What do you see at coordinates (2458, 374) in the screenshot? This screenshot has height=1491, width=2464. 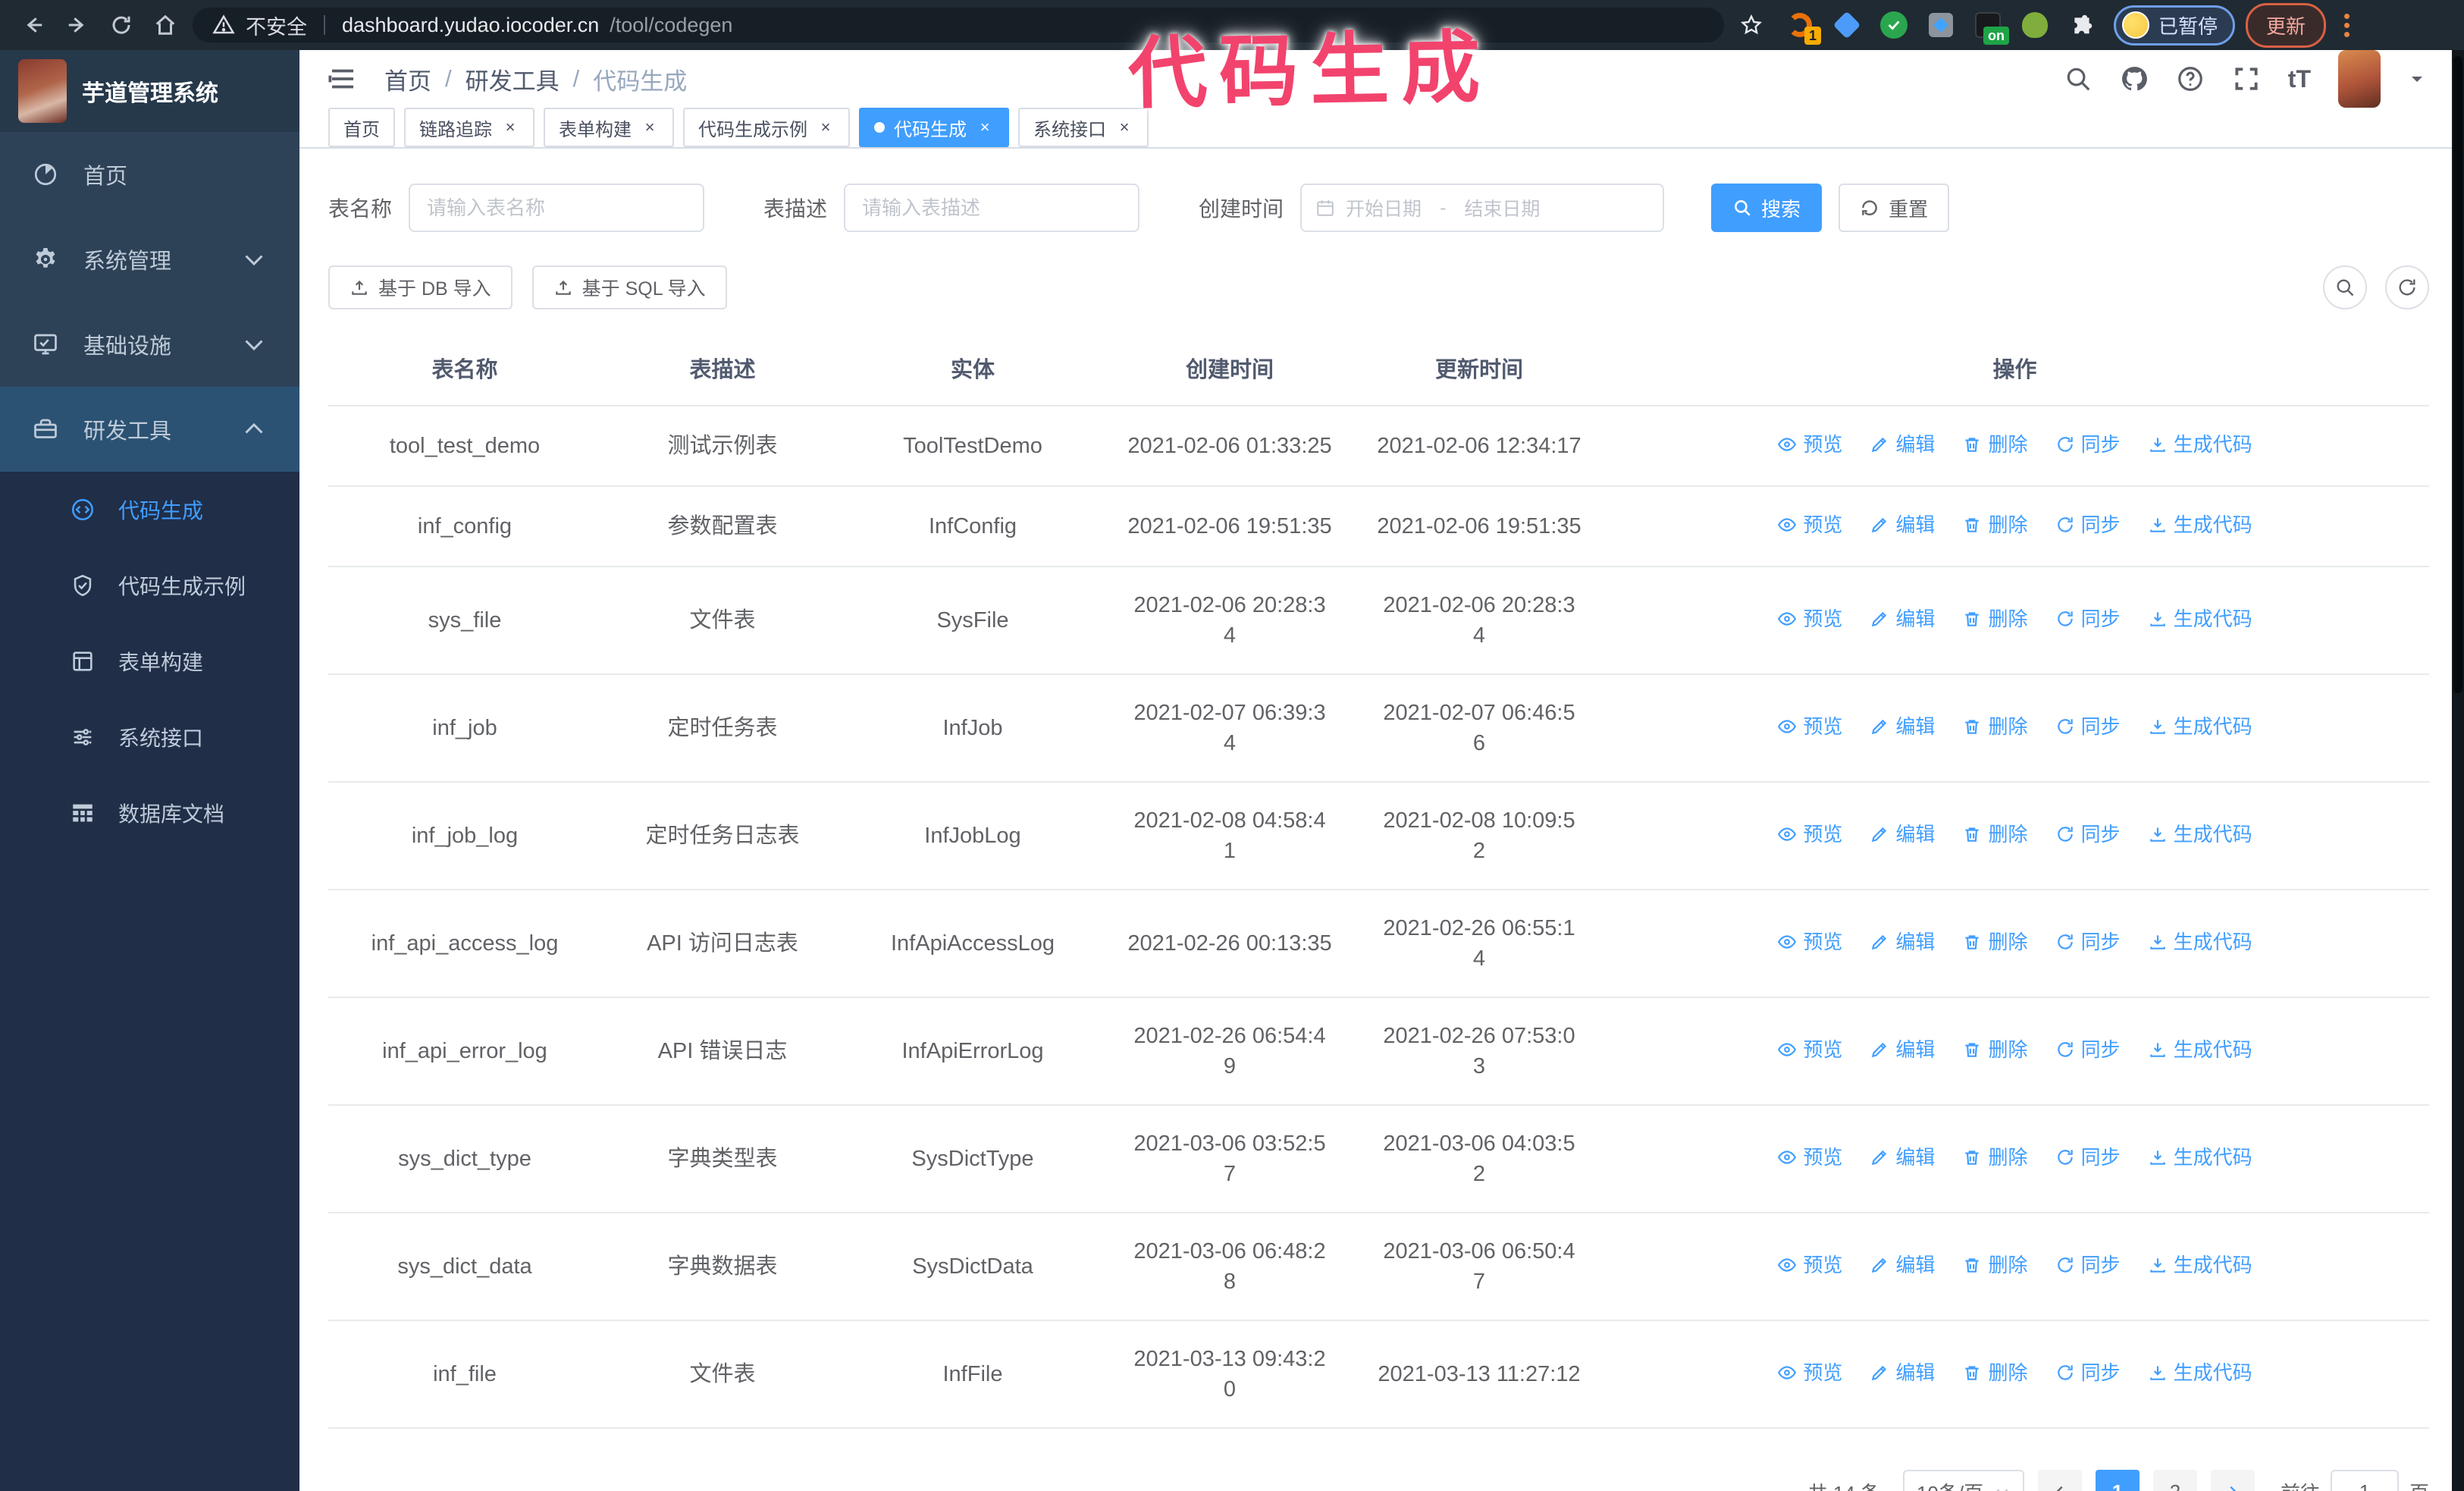 I see `scrollbar-thumb` at bounding box center [2458, 374].